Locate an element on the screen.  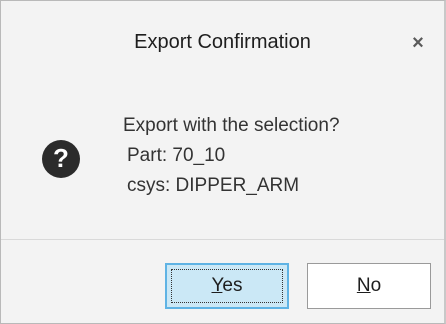
focus-rectangle is located at coordinates (227, 286).